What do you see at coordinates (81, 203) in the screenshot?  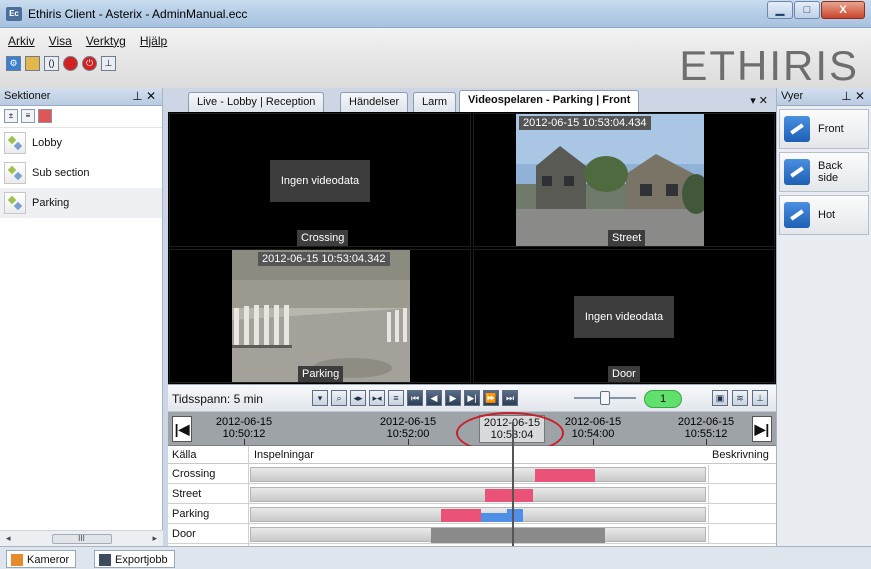 I see `section-item-parking: Parking` at bounding box center [81, 203].